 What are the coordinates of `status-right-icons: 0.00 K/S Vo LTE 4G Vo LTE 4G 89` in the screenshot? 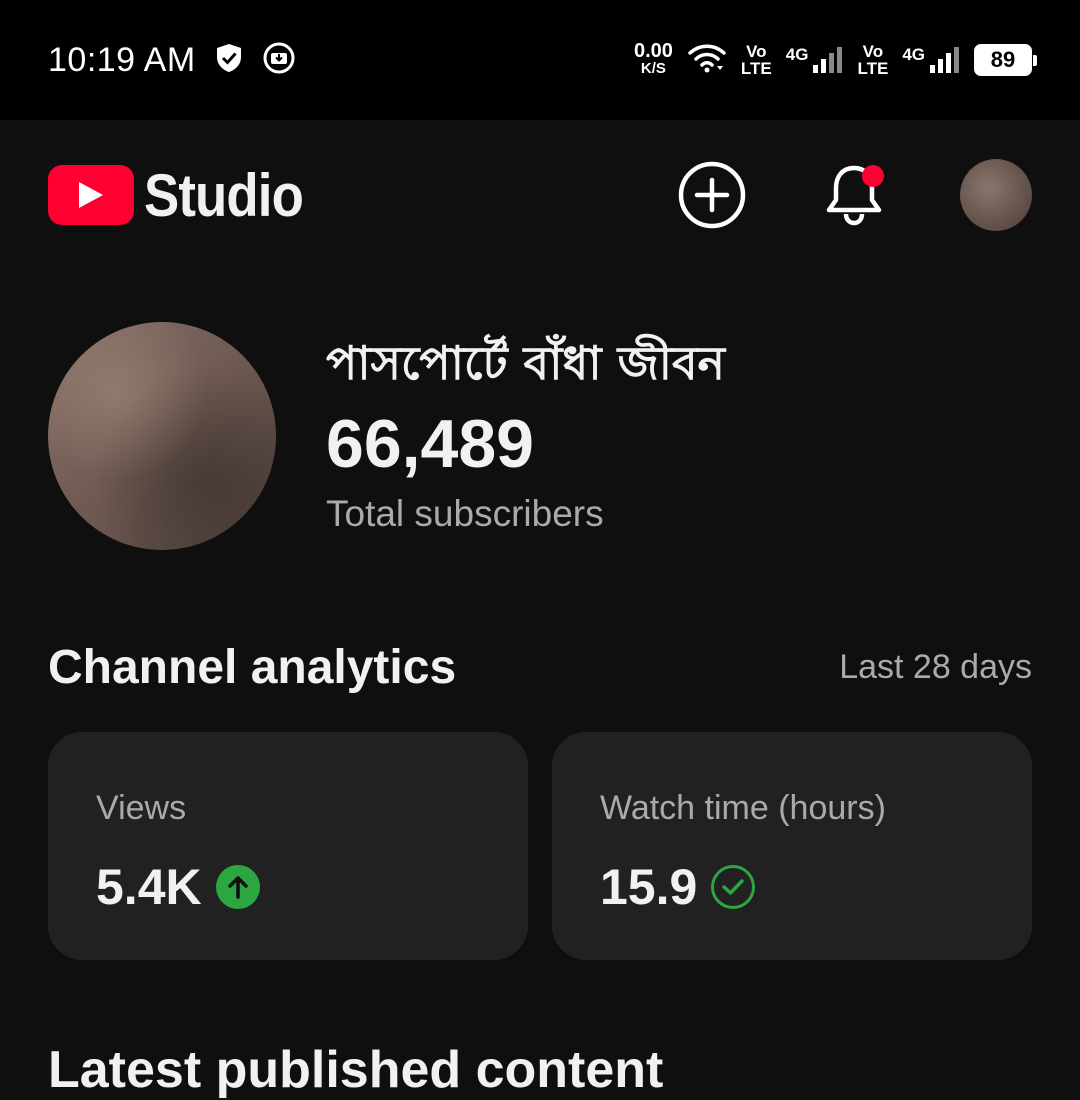 It's located at (835, 59).